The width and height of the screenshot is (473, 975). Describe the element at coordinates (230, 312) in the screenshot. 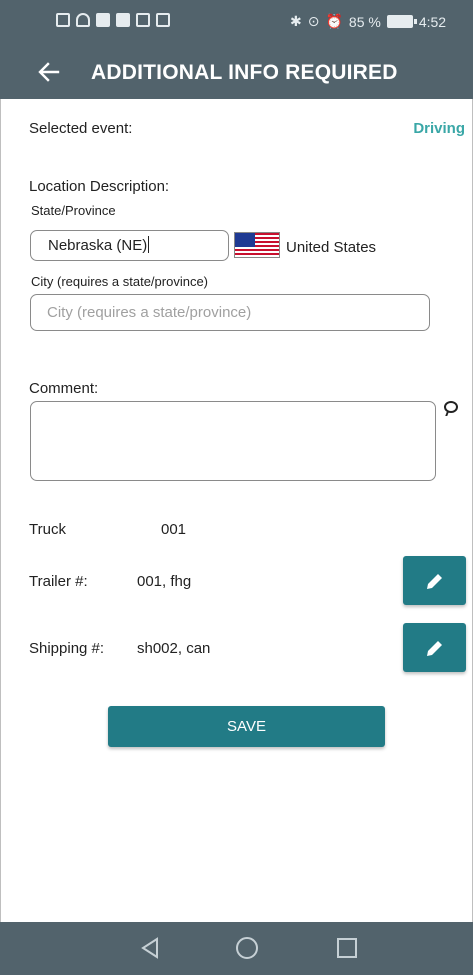

I see `city-input` at that location.